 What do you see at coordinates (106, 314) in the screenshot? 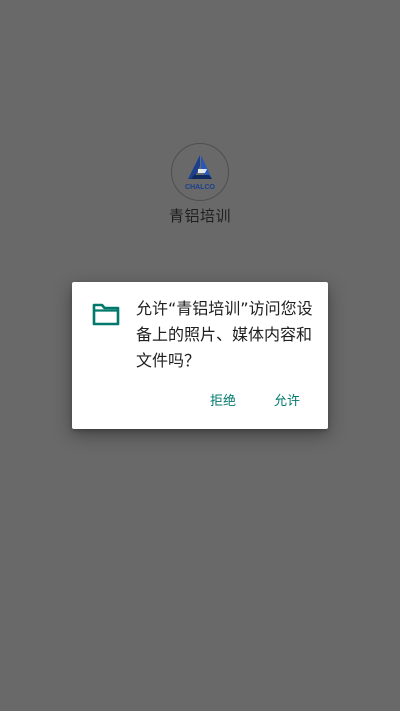
I see `folder-icon` at bounding box center [106, 314].